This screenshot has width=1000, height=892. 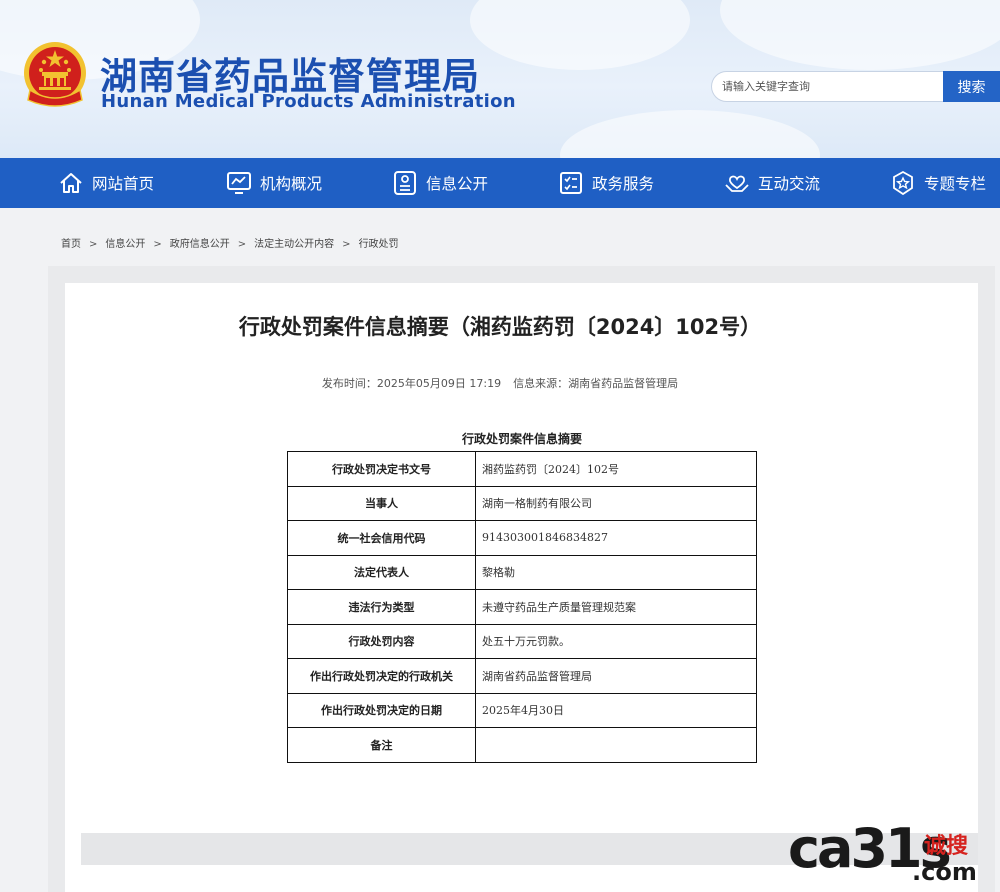 I want to click on site-title-en: Hunan Medical Products Administration, so click(x=308, y=101).